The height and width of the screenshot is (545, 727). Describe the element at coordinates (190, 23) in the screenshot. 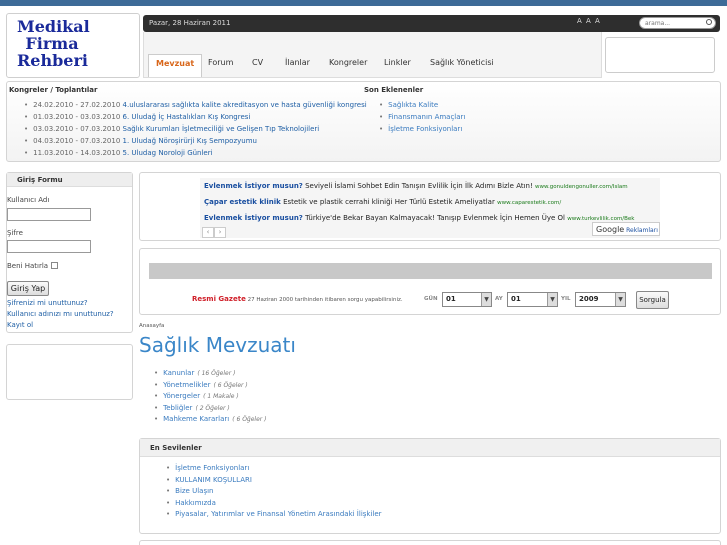

I see `current-date: Pazar, 28 Haziran 2011` at that location.